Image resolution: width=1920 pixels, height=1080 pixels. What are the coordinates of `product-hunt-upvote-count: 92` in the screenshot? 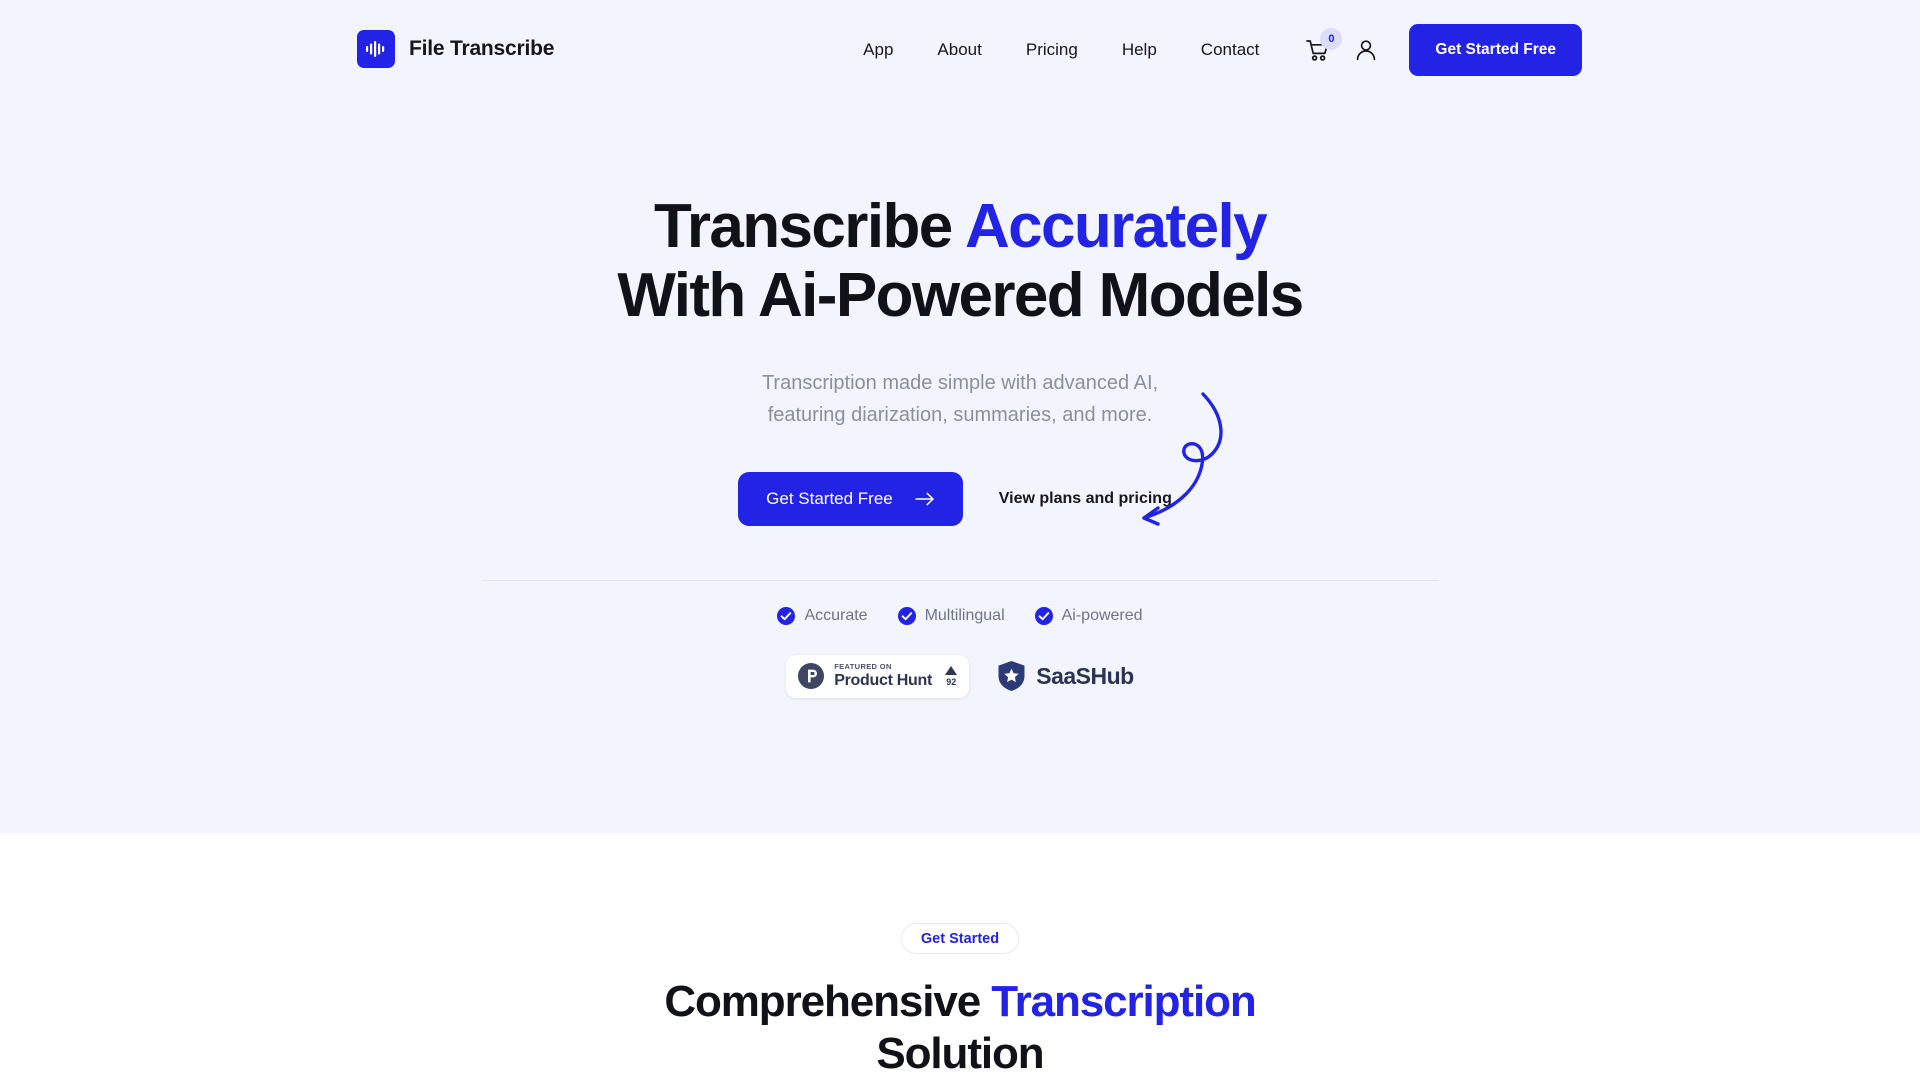 It's located at (951, 681).